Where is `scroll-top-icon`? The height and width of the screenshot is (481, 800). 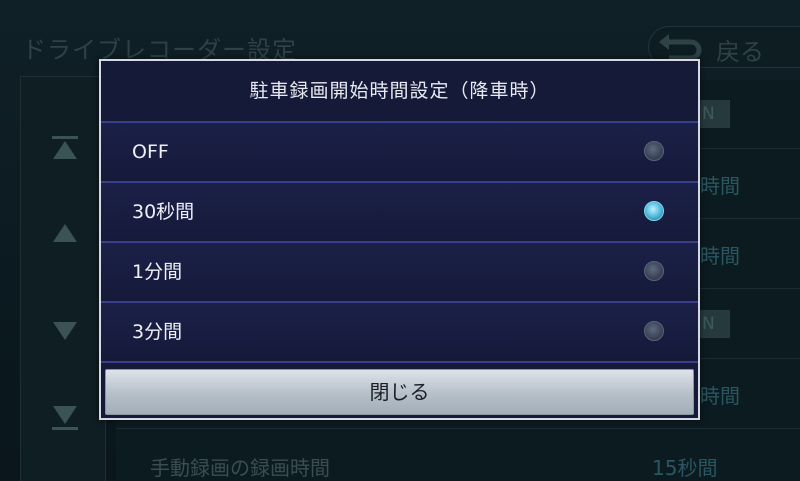
scroll-top-icon is located at coordinates (65, 149).